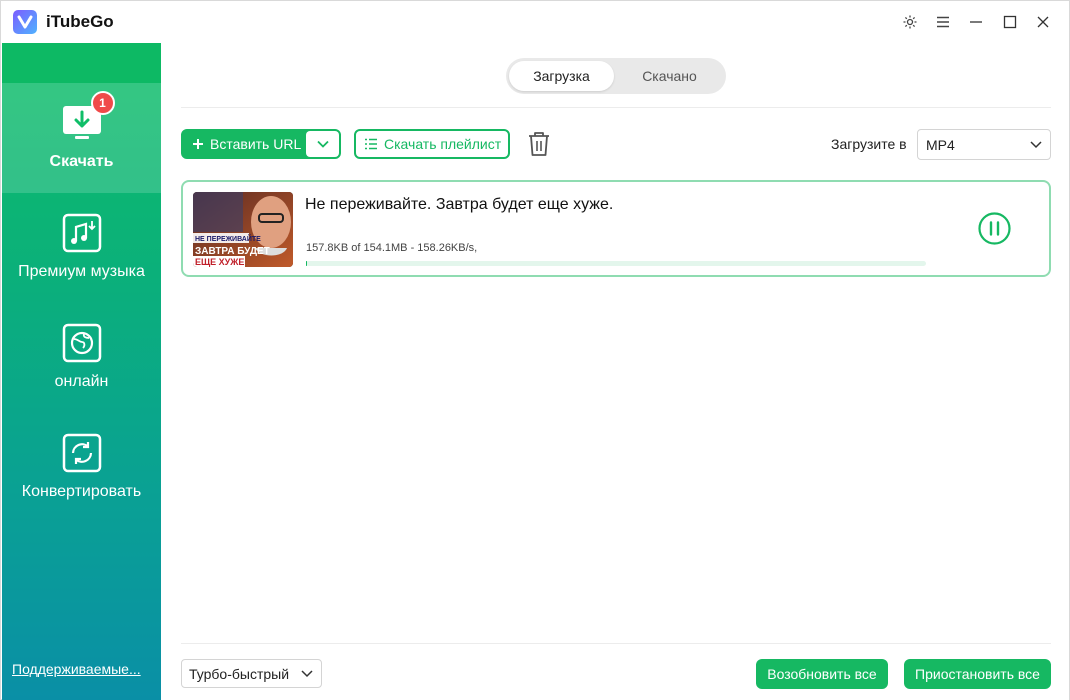 This screenshot has height=700, width=1070. I want to click on speed-mode-select: Турбо-быстрый, so click(251, 673).